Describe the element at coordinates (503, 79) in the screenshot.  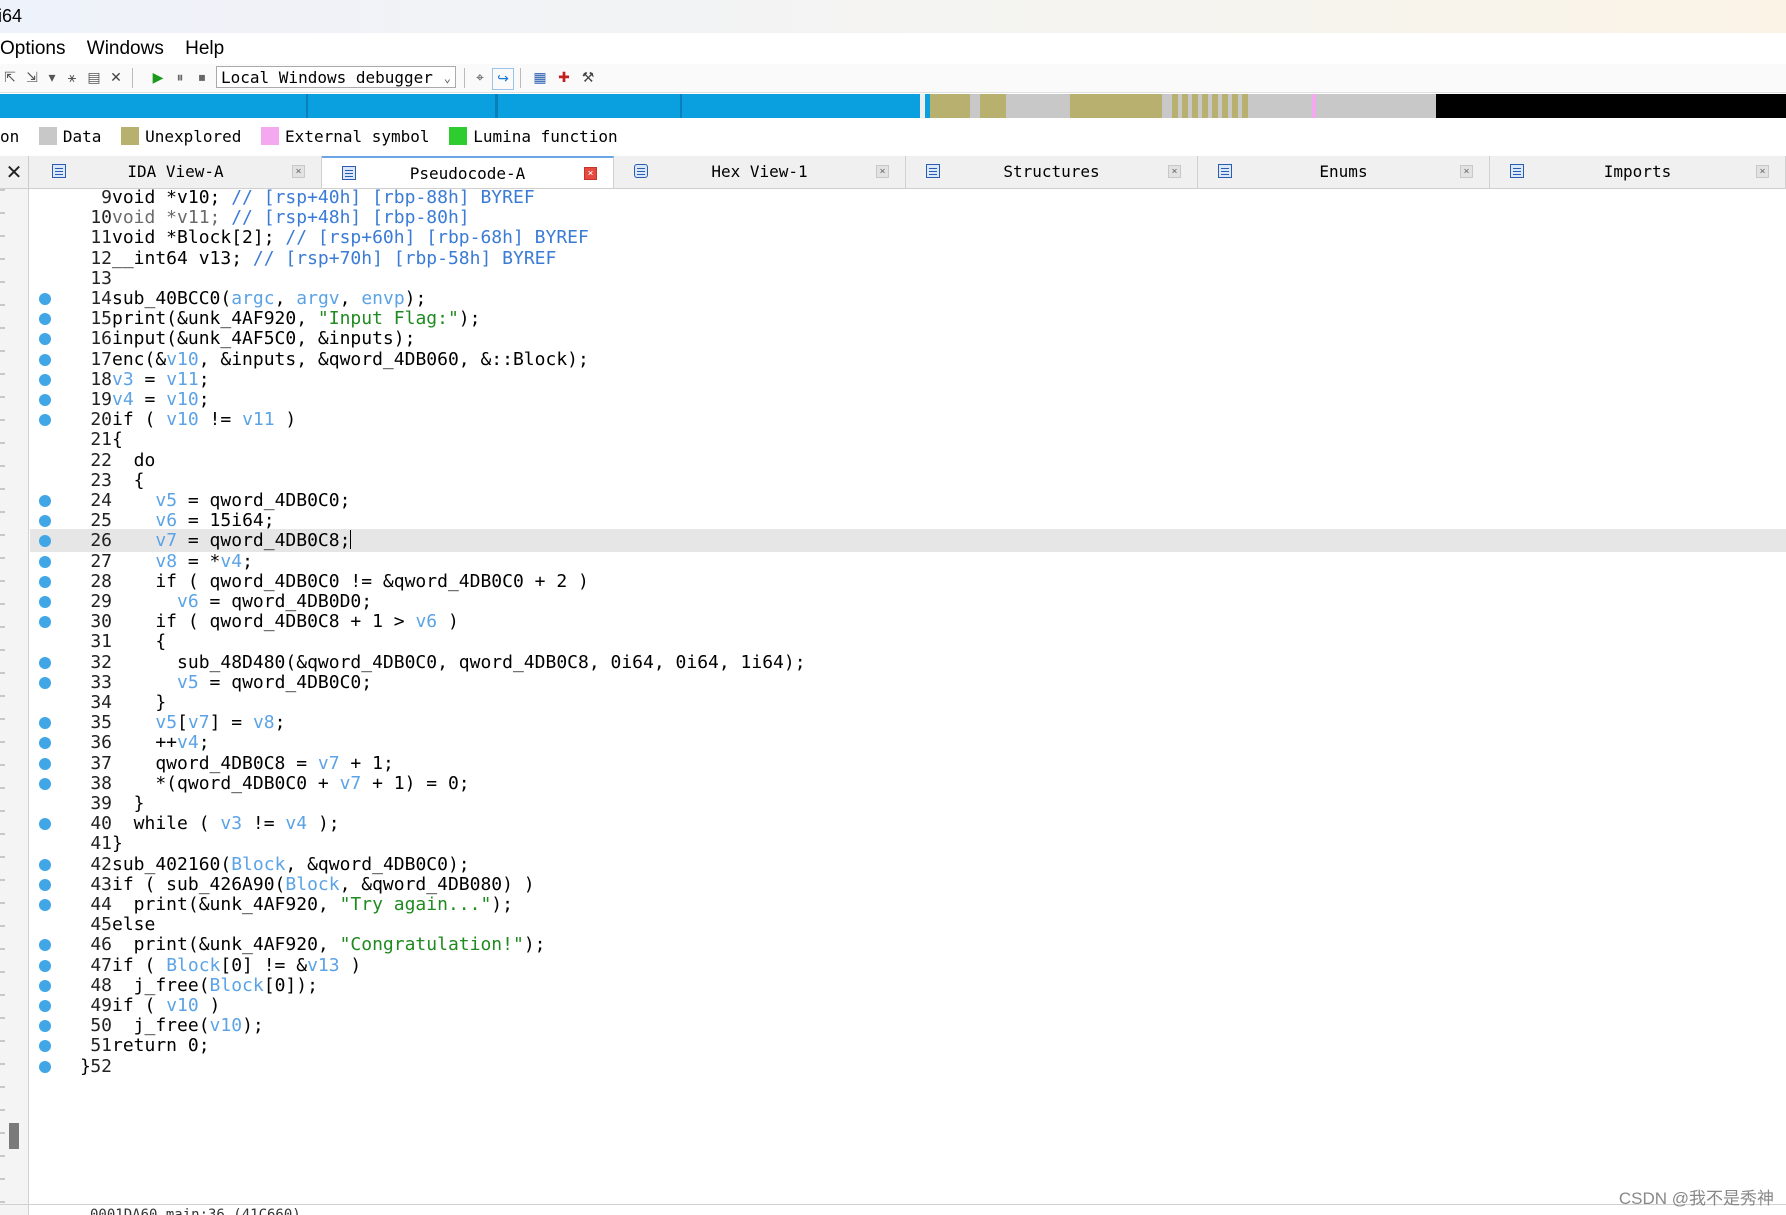
I see `step-icon: ↪` at that location.